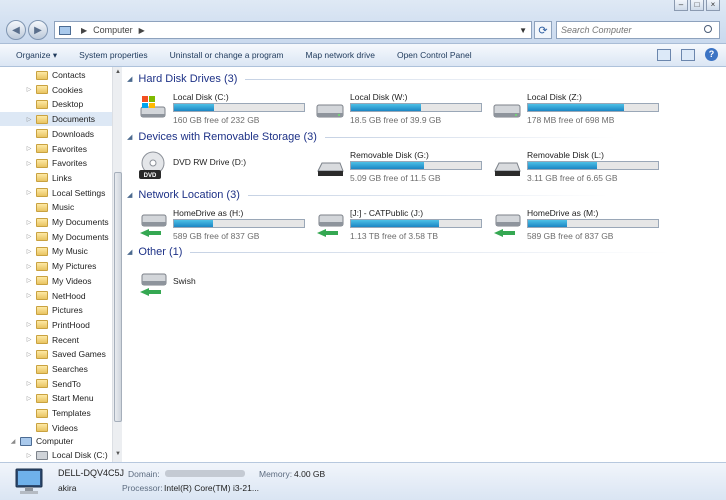 The height and width of the screenshot is (500, 726). What do you see at coordinates (664, 54) in the screenshot?
I see `change-view-icon` at bounding box center [664, 54].